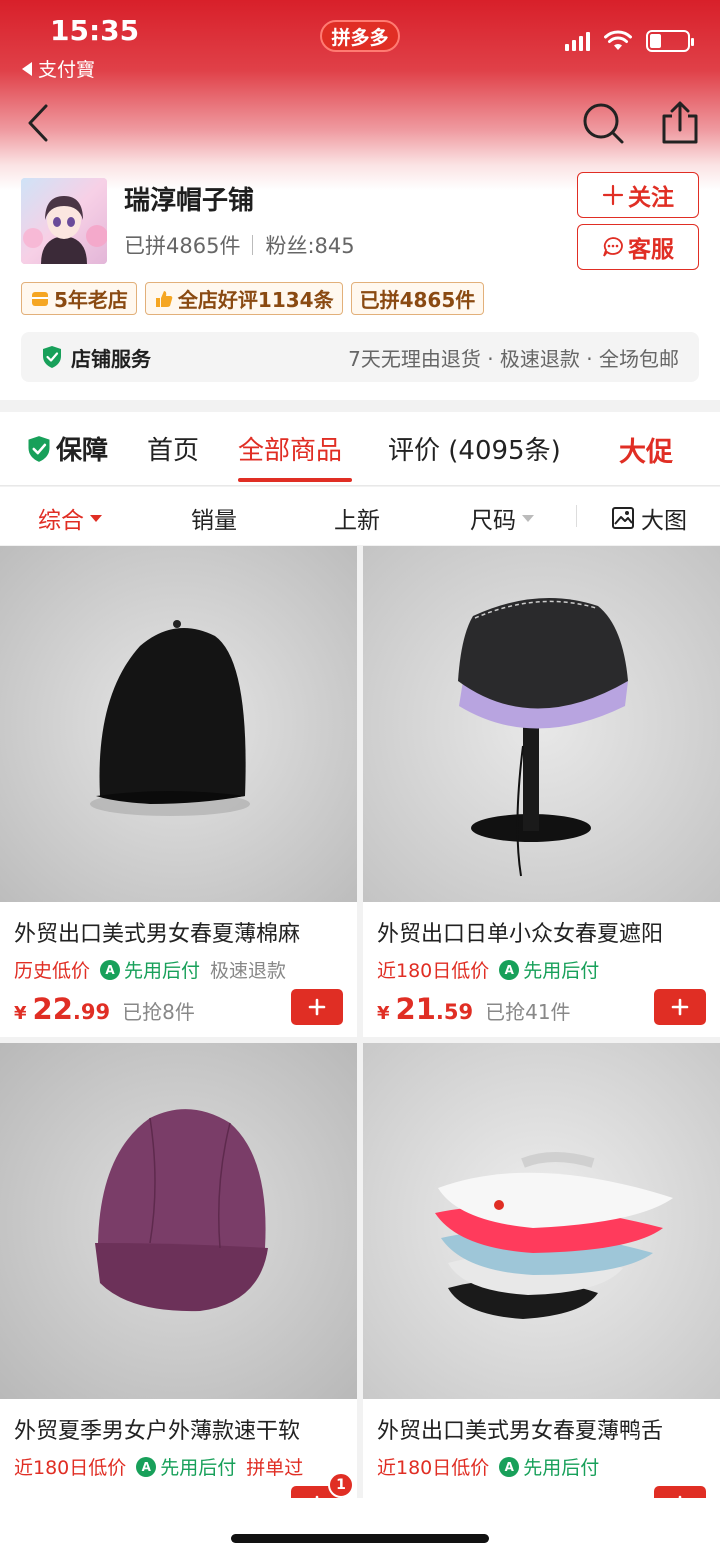  I want to click on price-row: ¥ 22 .99 已抢8件, so click(104, 1009).